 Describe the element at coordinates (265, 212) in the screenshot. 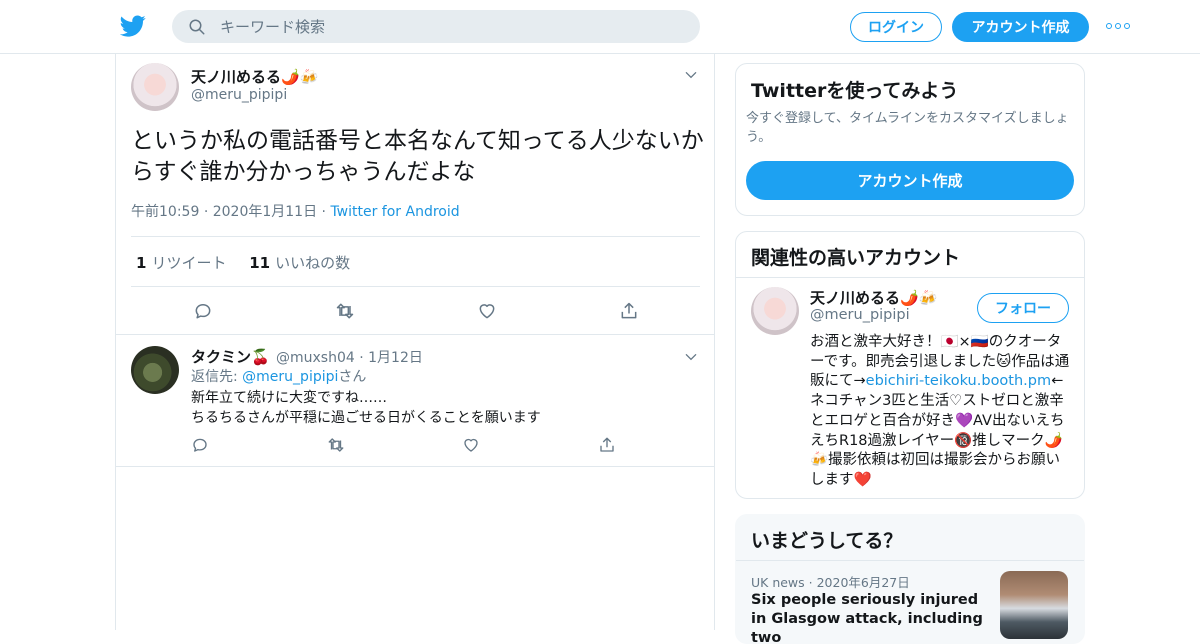

I see `tweet-date: 2020年1月11日` at that location.